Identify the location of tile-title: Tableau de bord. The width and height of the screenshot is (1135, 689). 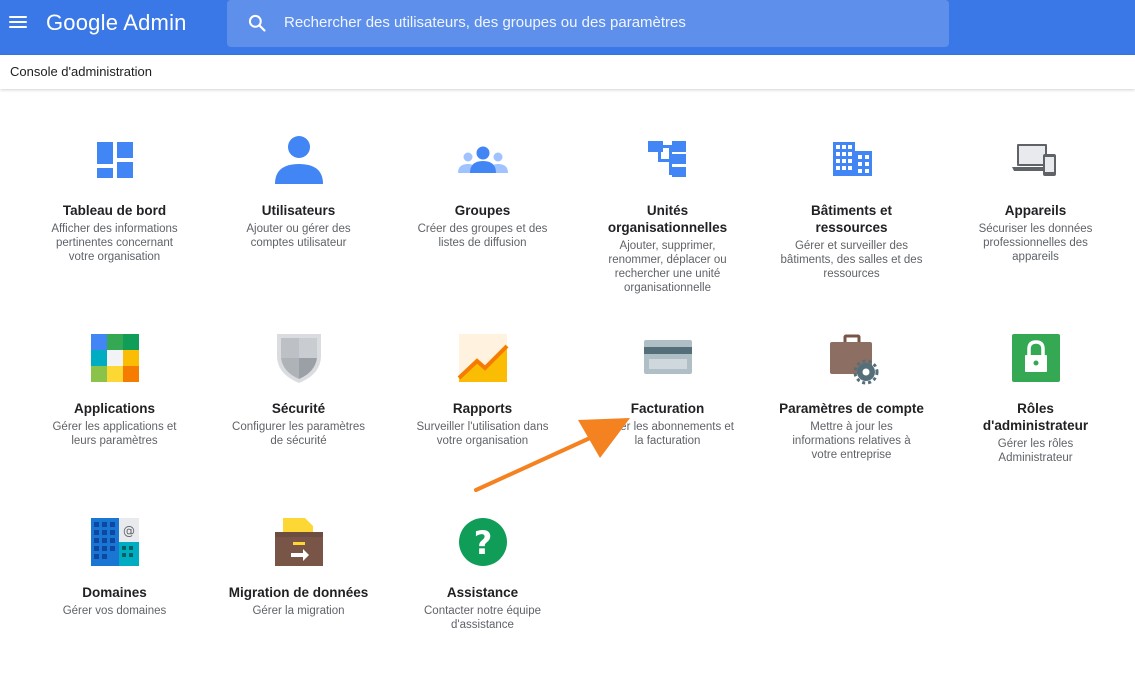
(114, 210).